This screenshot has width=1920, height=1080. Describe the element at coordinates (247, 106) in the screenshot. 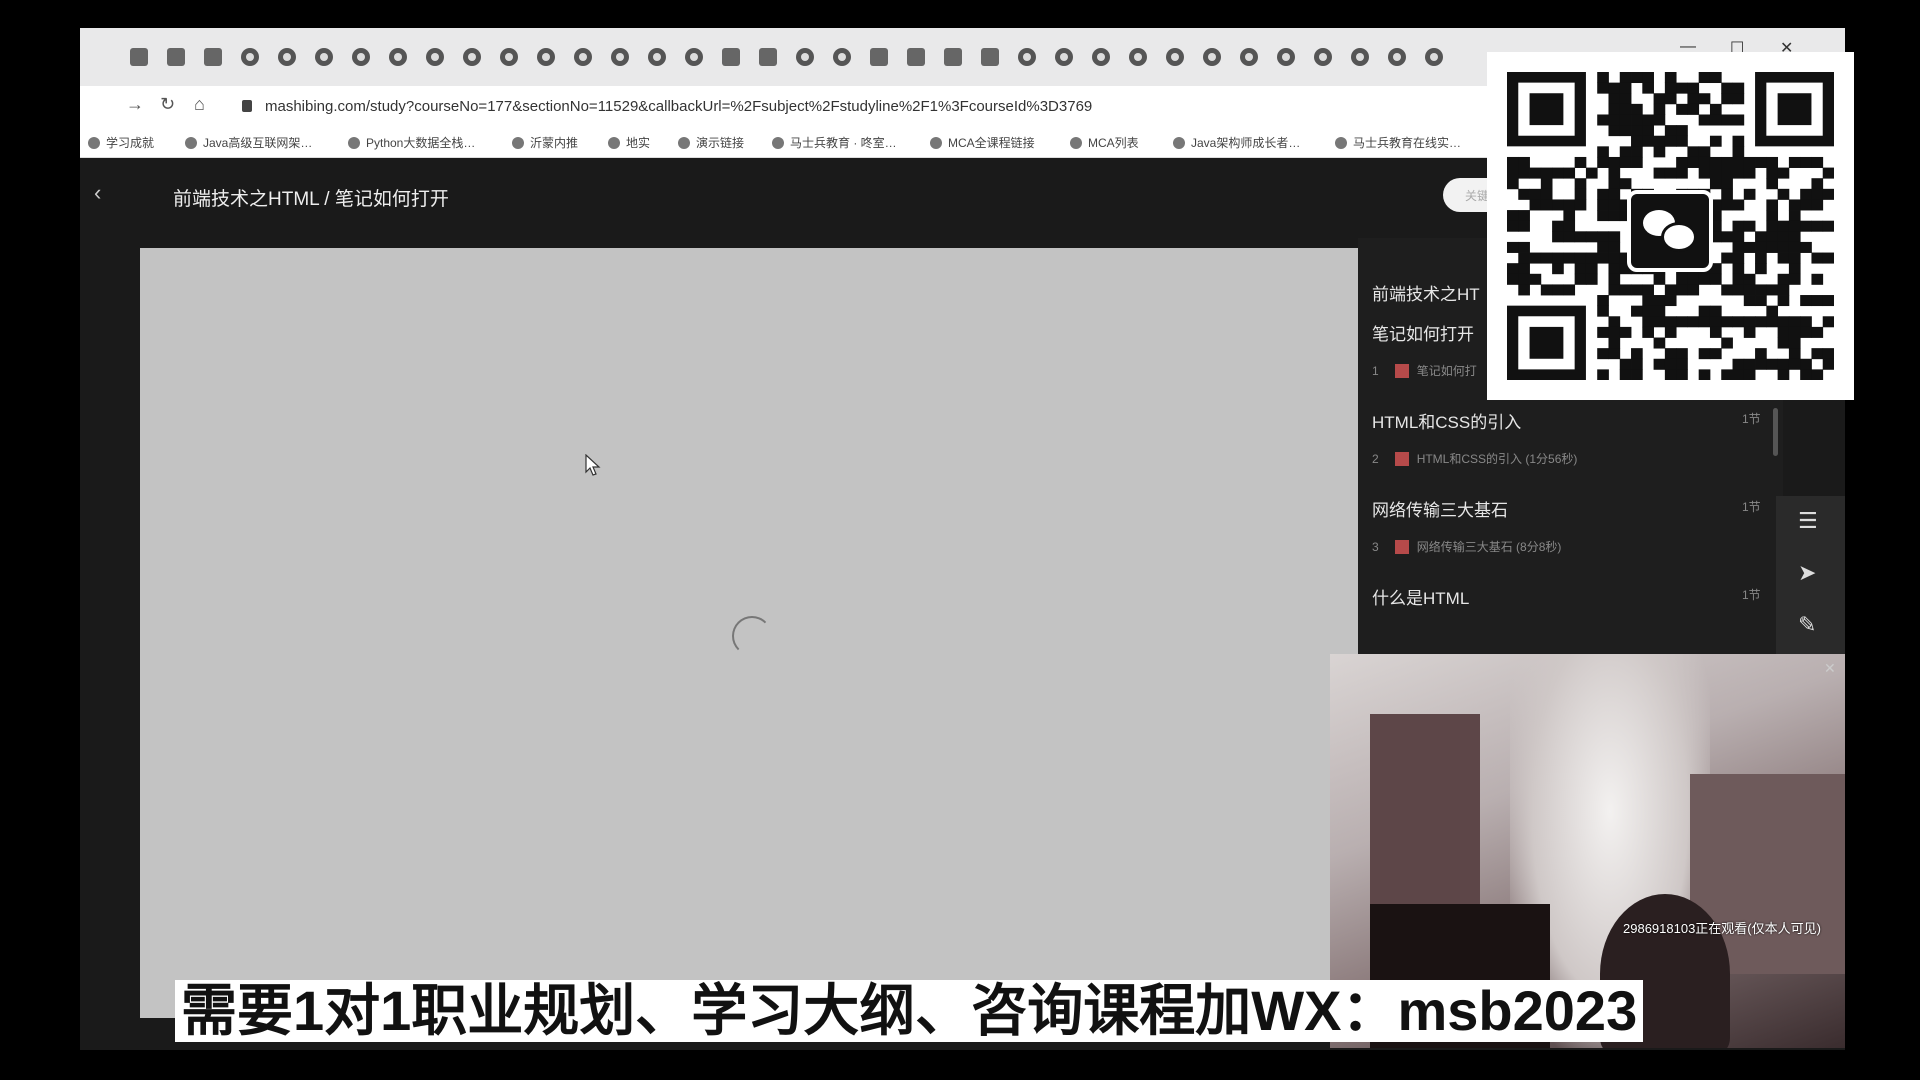

I see `lock-icon` at that location.